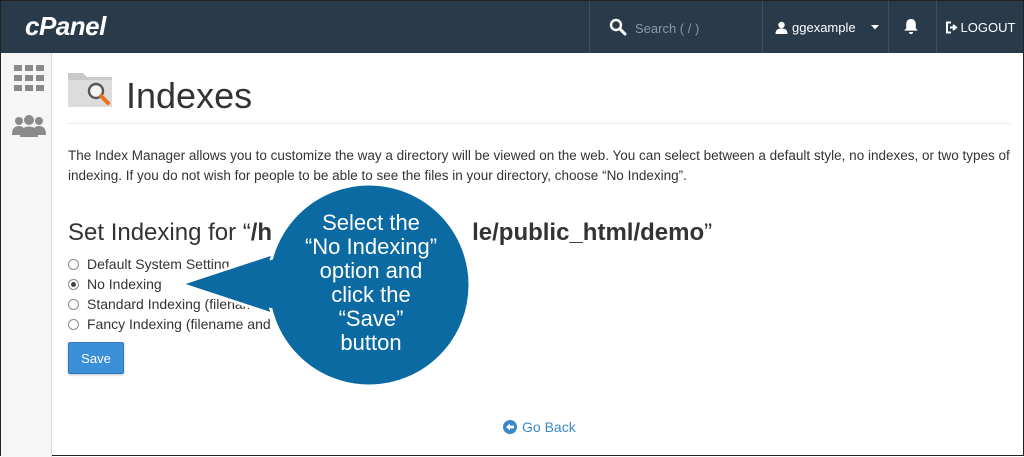 Image resolution: width=1024 pixels, height=457 pixels. I want to click on go-back-link: Go Back, so click(539, 427).